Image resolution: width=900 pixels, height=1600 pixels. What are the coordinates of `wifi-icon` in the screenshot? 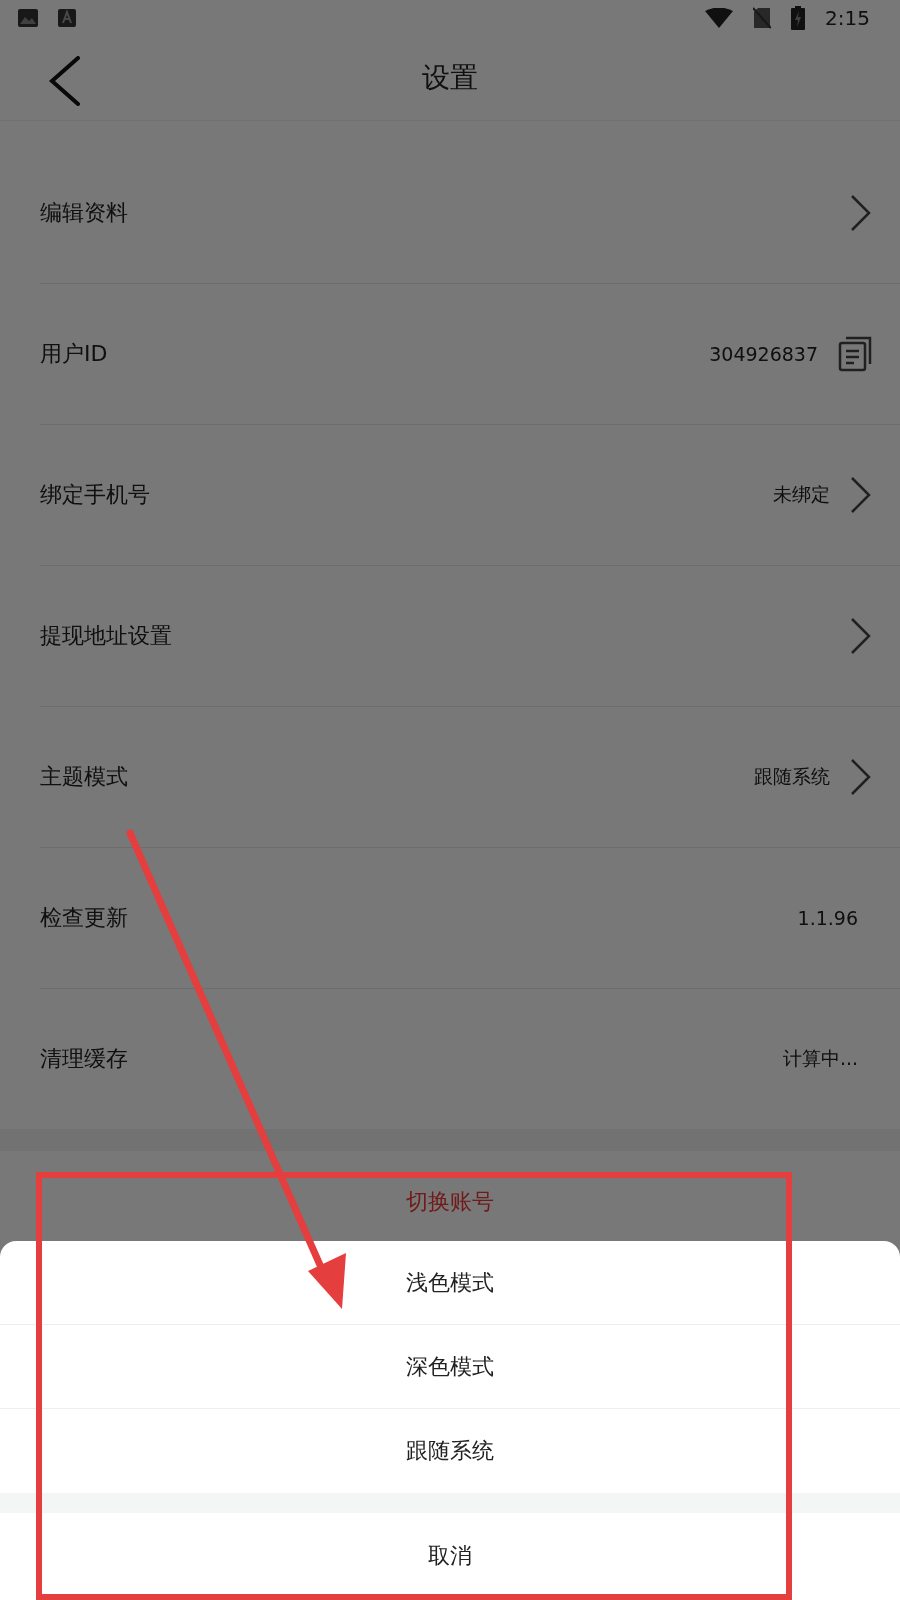 It's located at (719, 18).